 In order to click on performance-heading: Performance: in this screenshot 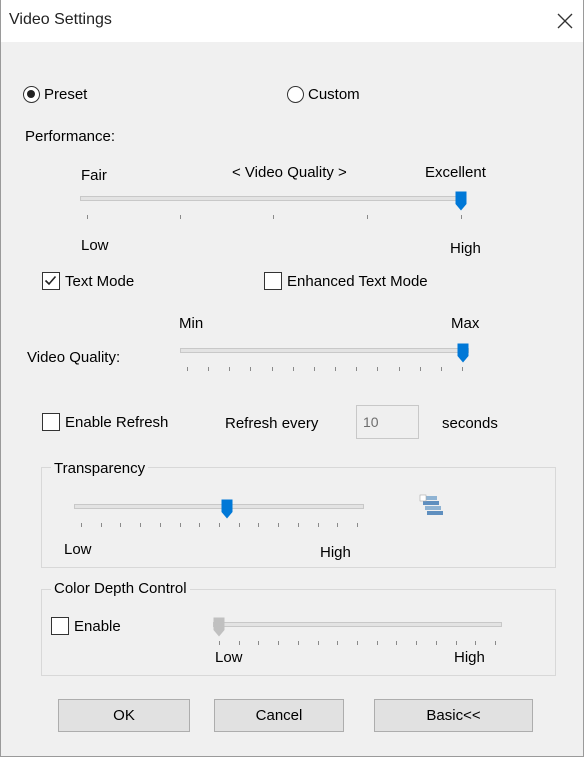, I will do `click(70, 136)`.